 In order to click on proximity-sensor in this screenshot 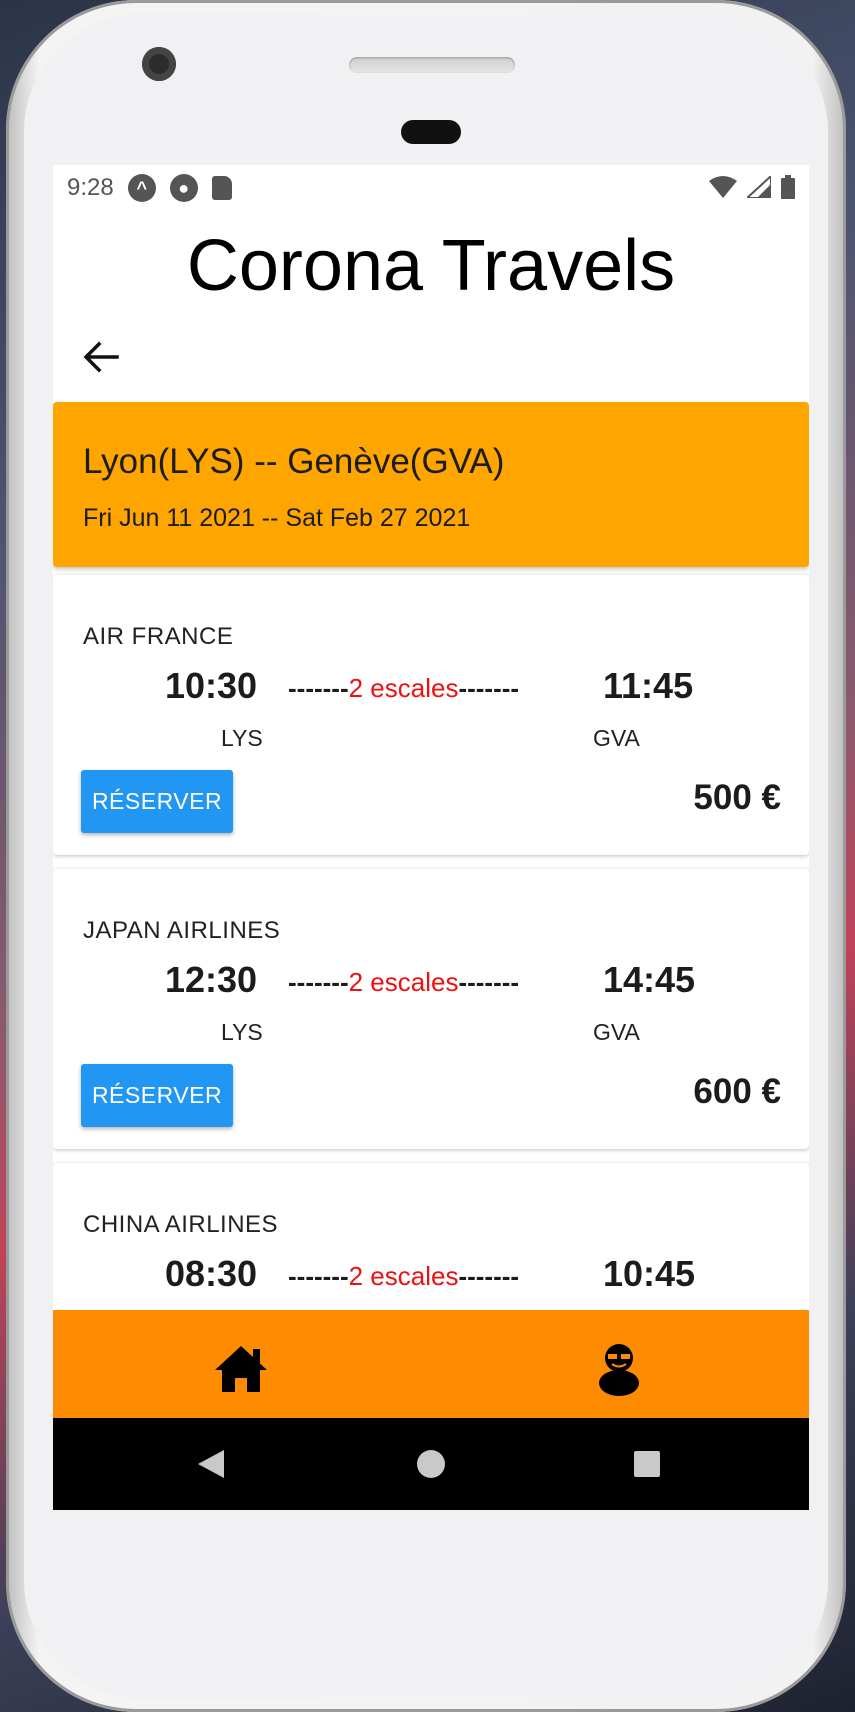, I will do `click(431, 132)`.